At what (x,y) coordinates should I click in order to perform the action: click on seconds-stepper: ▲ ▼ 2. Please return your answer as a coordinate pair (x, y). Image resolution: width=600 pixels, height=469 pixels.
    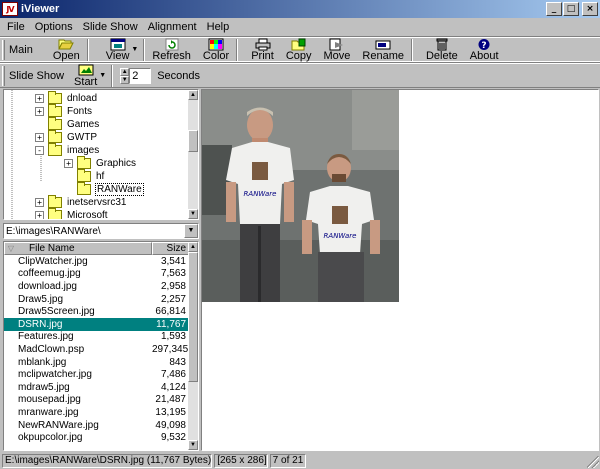
    Looking at the image, I should click on (136, 75).